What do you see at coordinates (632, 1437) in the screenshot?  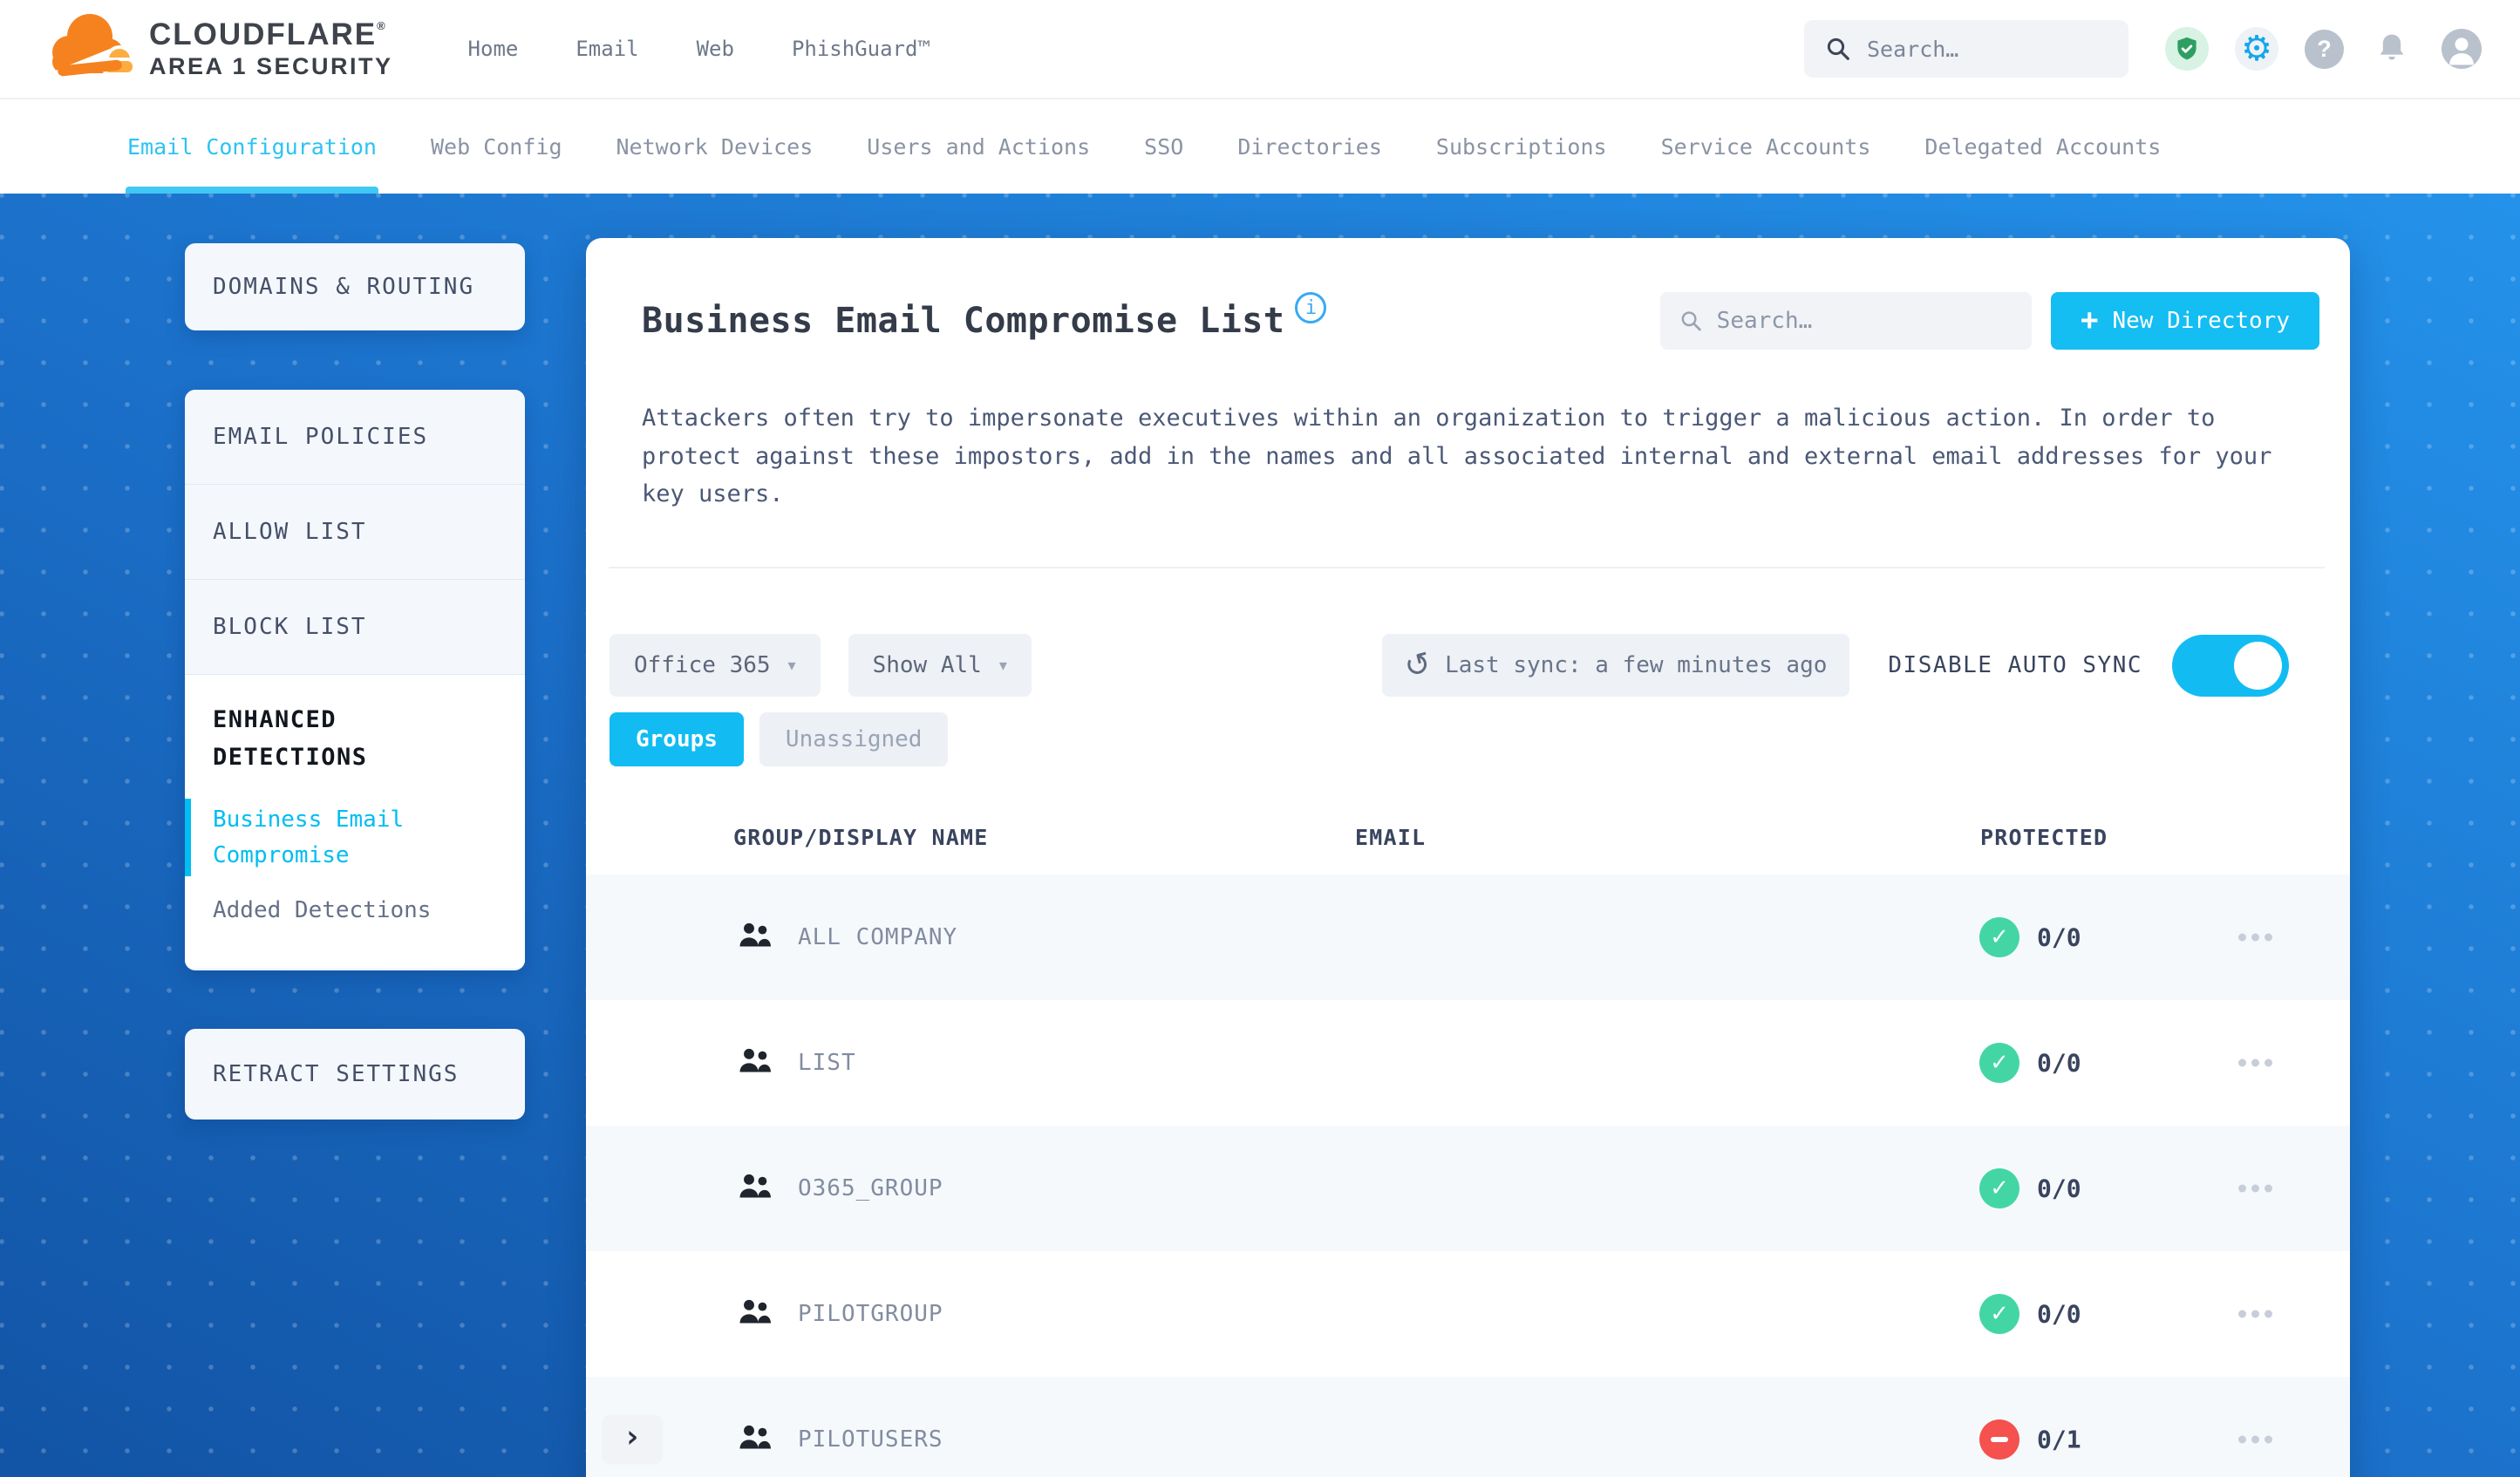 I see `chevron-right-icon: ›` at bounding box center [632, 1437].